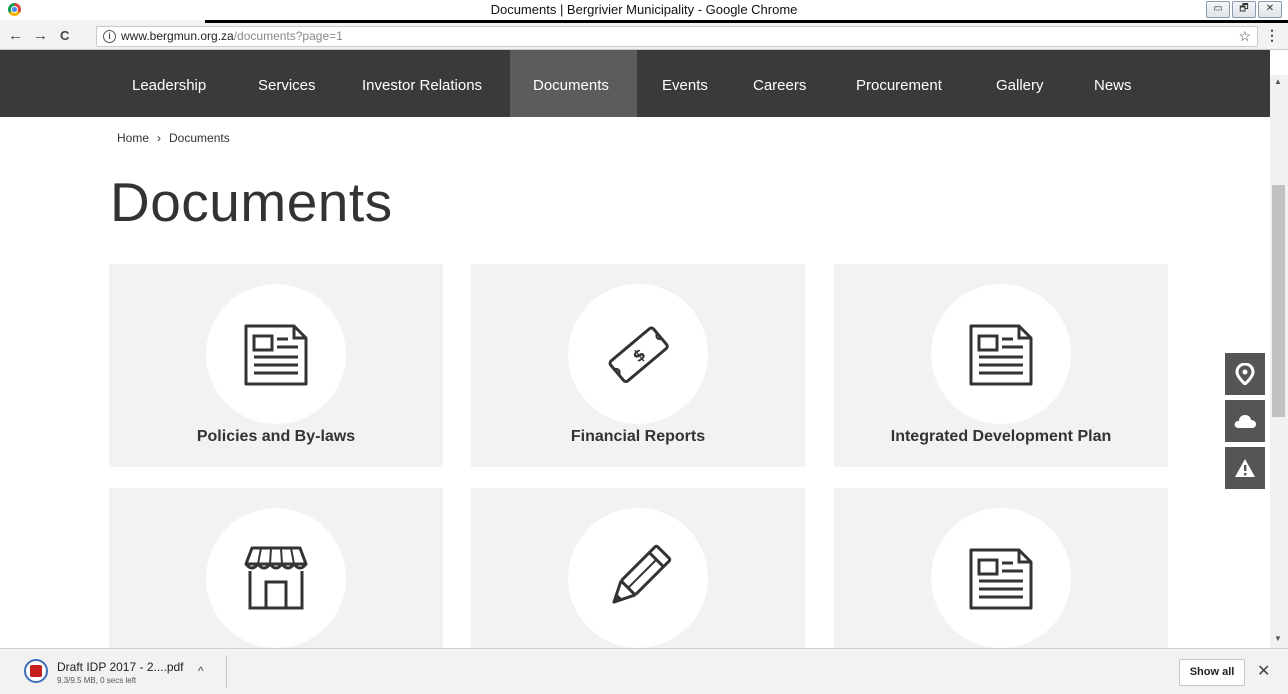 The height and width of the screenshot is (694, 1288). I want to click on url-text: www.bergmun.org.za/documents?page=1, so click(232, 36).